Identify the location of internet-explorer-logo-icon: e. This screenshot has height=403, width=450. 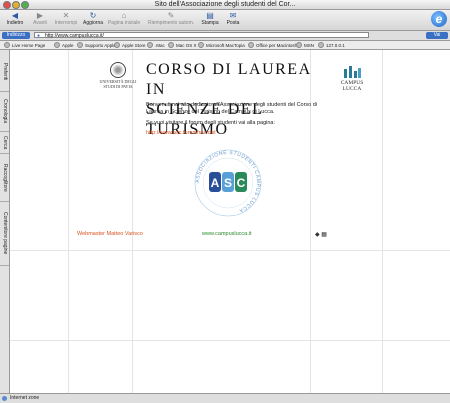
(439, 19).